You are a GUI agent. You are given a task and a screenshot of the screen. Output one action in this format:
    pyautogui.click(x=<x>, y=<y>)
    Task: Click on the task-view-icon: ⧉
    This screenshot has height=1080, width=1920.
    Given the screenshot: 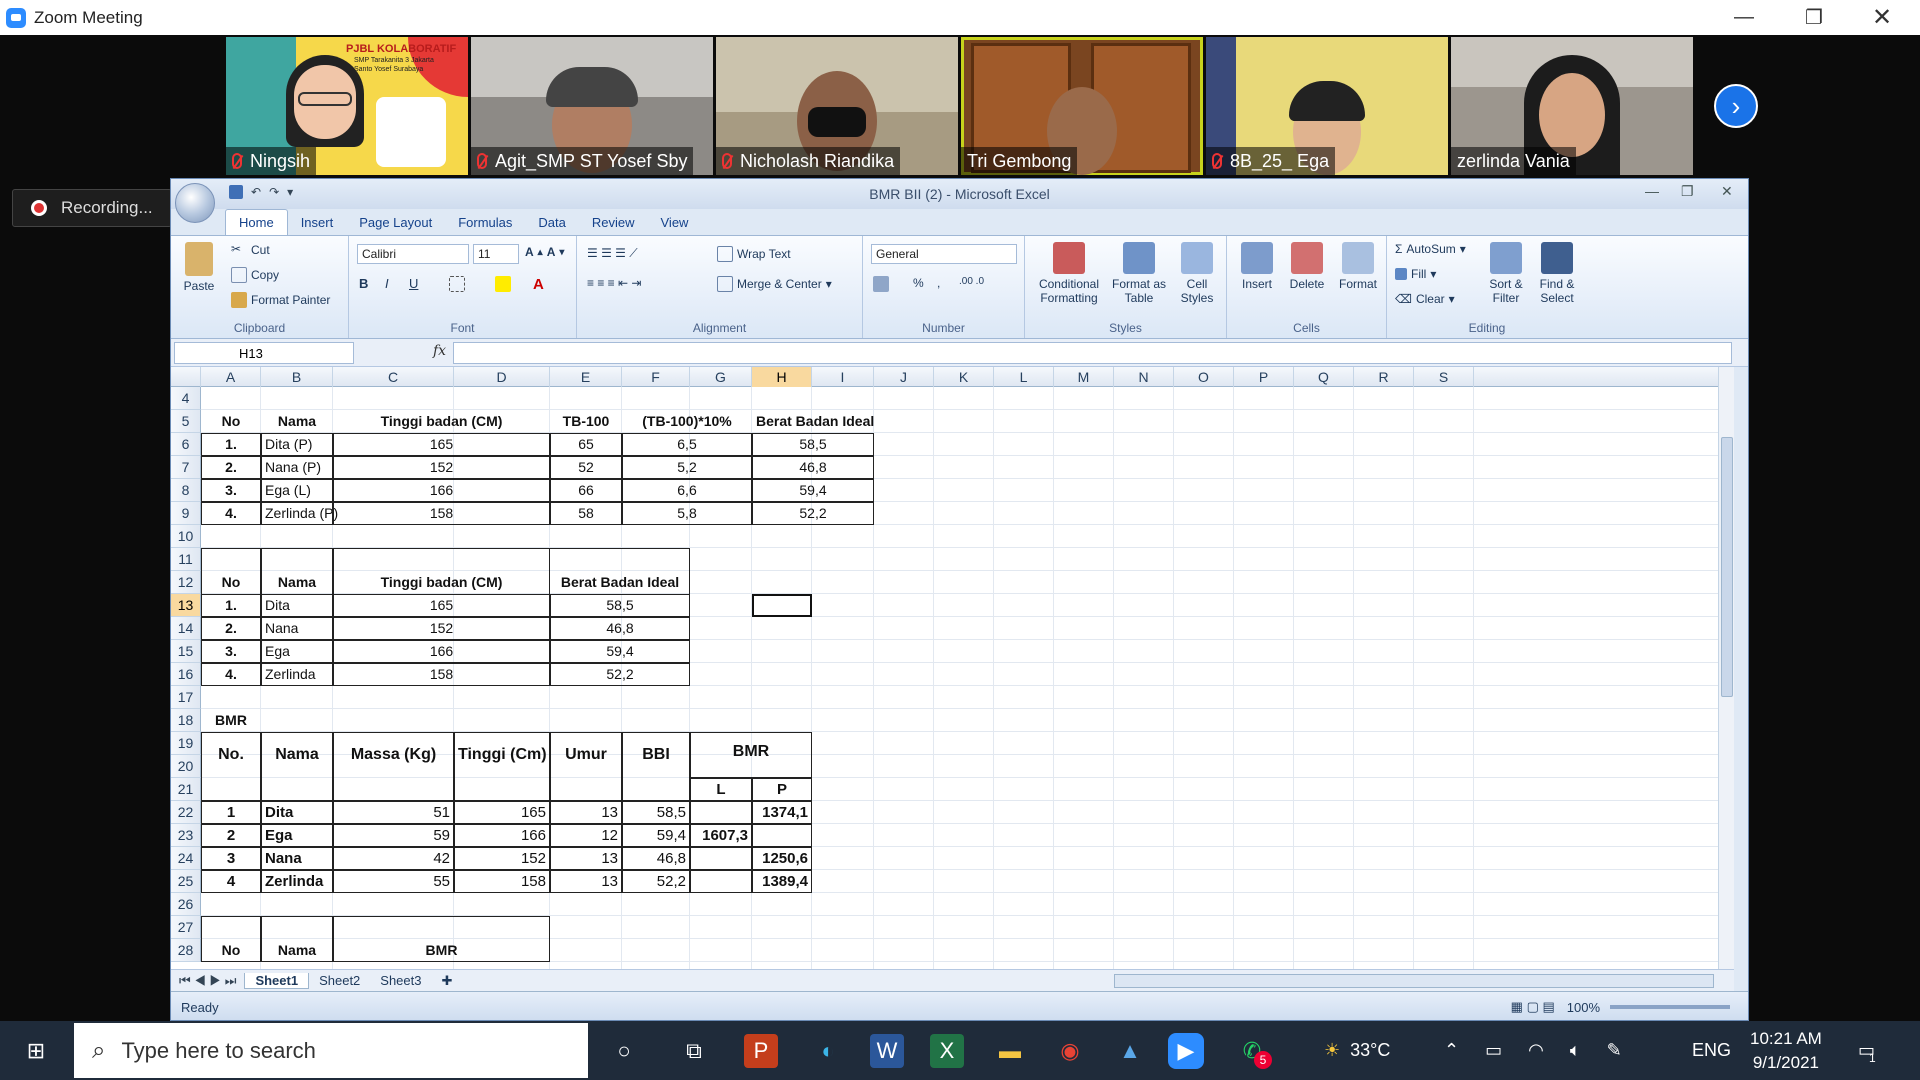 What is the action you would take?
    pyautogui.click(x=694, y=1051)
    